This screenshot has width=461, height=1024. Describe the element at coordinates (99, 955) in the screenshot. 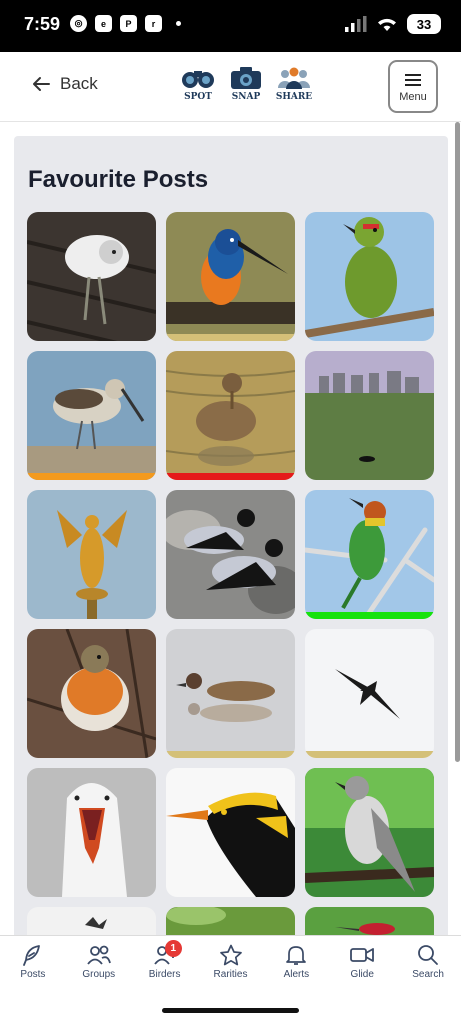

I see `group-icon` at that location.